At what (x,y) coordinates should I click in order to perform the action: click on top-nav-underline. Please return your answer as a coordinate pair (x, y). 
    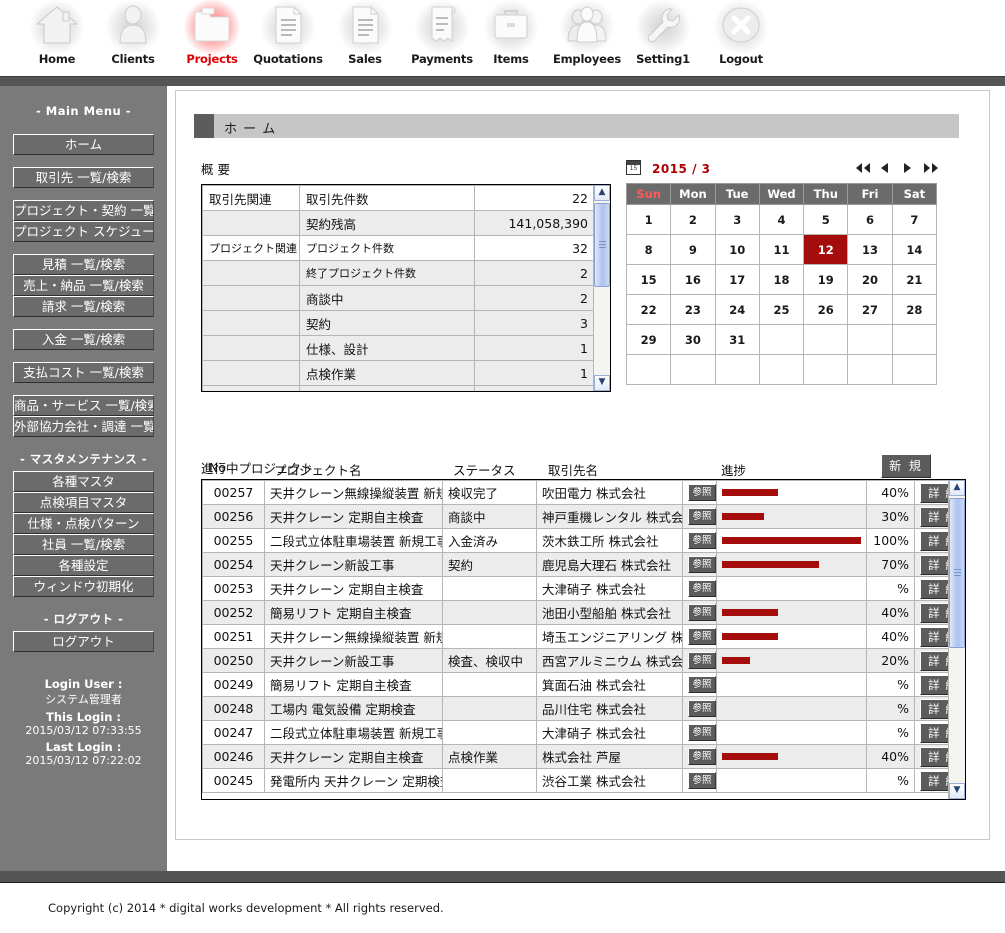
    Looking at the image, I should click on (502, 81).